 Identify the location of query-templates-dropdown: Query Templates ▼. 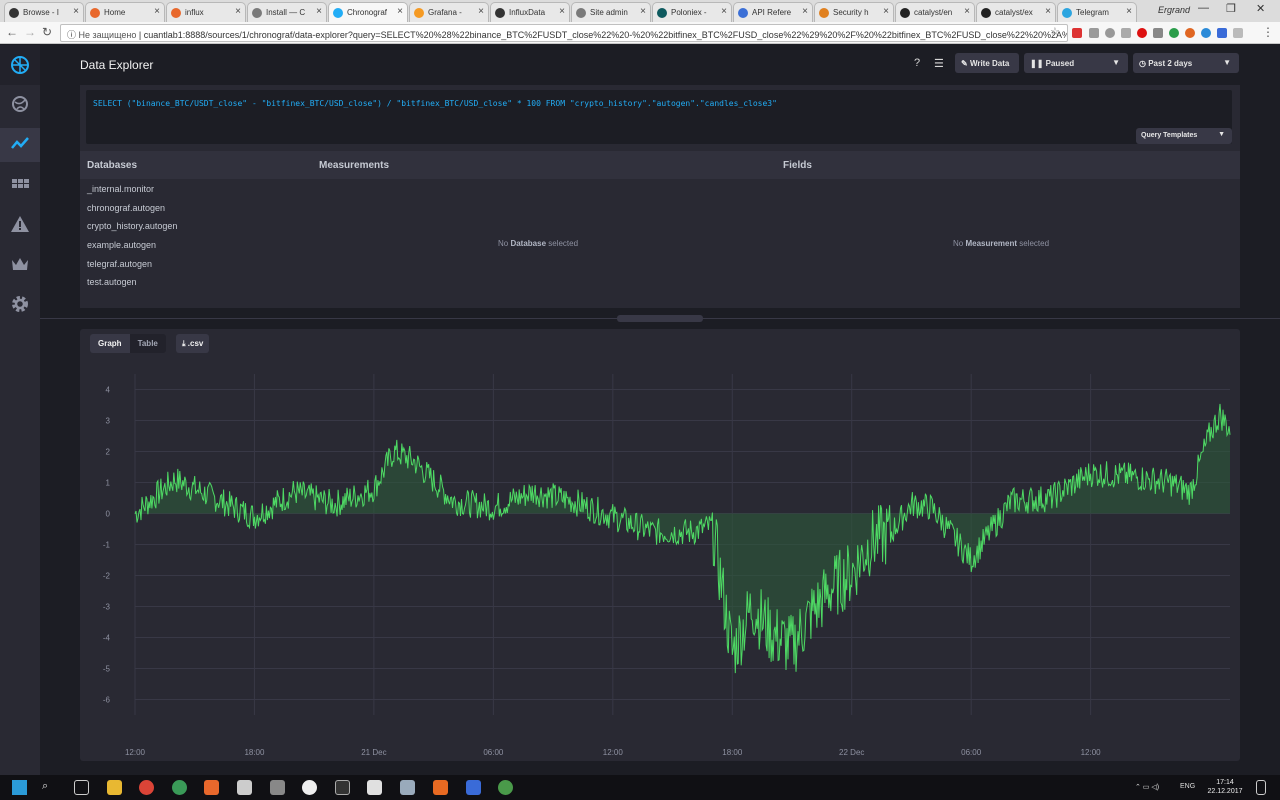
(1184, 136).